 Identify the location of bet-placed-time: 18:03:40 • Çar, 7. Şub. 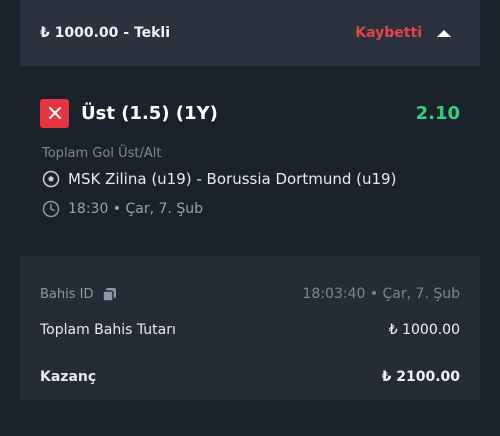
(381, 294).